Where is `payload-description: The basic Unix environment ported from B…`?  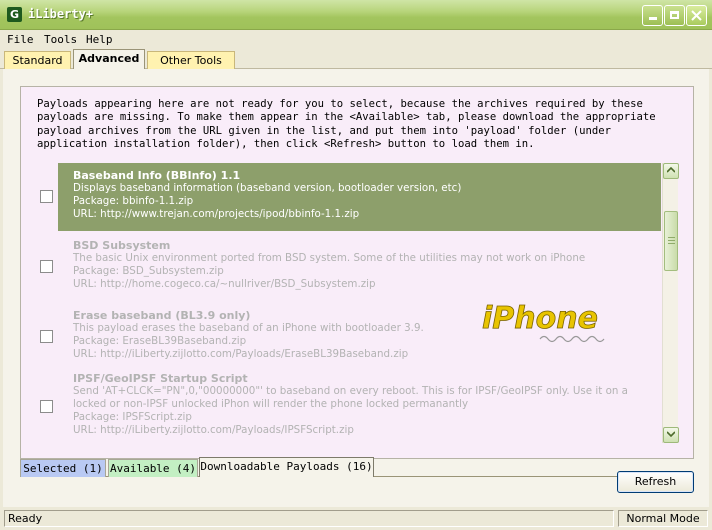 payload-description: The basic Unix environment ported from B… is located at coordinates (329, 258).